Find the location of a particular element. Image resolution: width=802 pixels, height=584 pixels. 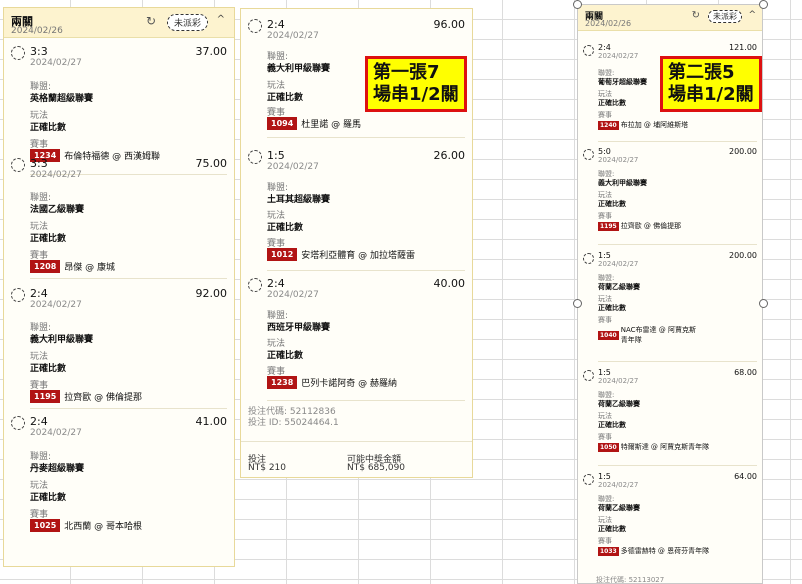

event-row: 1040 NAC布雷達 @ 阿賈克斯青年隊 is located at coordinates (658, 335).